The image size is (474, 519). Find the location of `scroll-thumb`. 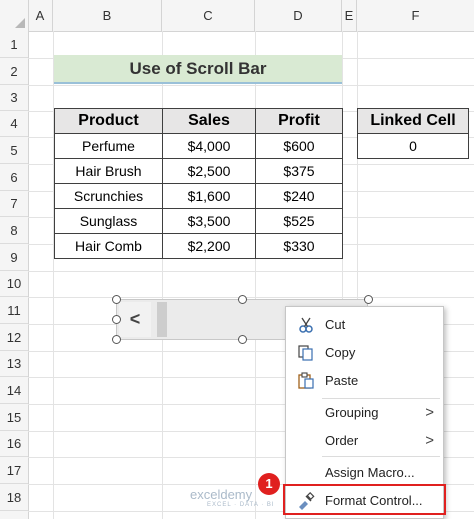

scroll-thumb is located at coordinates (162, 319).